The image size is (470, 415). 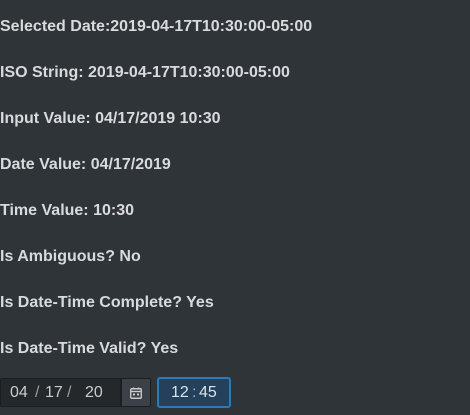 What do you see at coordinates (110, 118) in the screenshot?
I see `input-value-text: Input Value: 04/17/2019 10:30` at bounding box center [110, 118].